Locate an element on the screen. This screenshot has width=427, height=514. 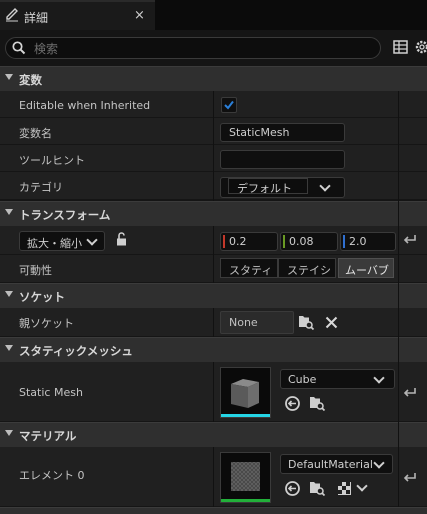
mesh-asset-dropdown: Cube is located at coordinates (337, 379).